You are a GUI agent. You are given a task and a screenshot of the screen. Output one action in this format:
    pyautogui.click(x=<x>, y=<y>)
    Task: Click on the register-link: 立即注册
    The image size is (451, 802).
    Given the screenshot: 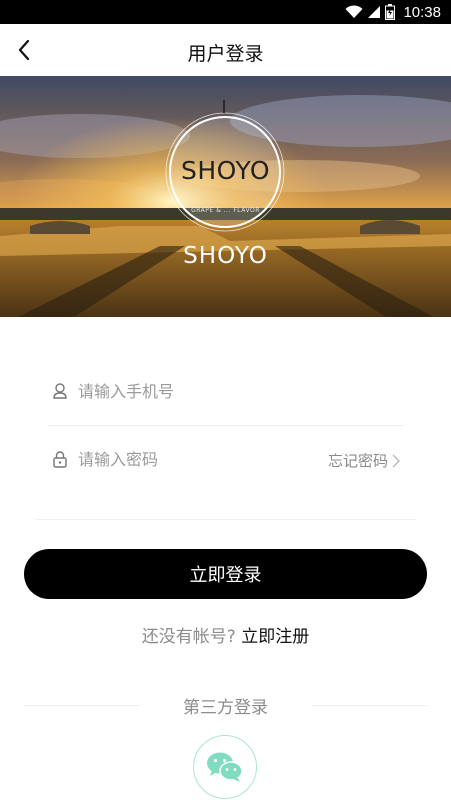 What is the action you would take?
    pyautogui.click(x=275, y=637)
    